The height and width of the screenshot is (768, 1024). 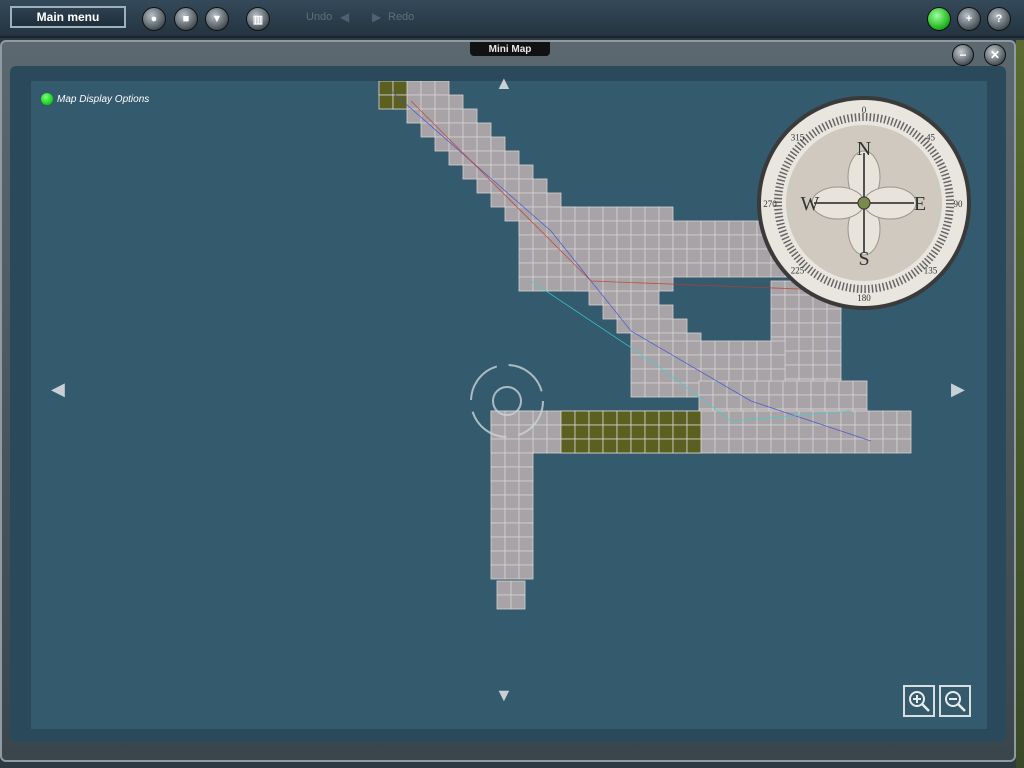 What do you see at coordinates (999, 19) in the screenshot?
I see `help-button: ?` at bounding box center [999, 19].